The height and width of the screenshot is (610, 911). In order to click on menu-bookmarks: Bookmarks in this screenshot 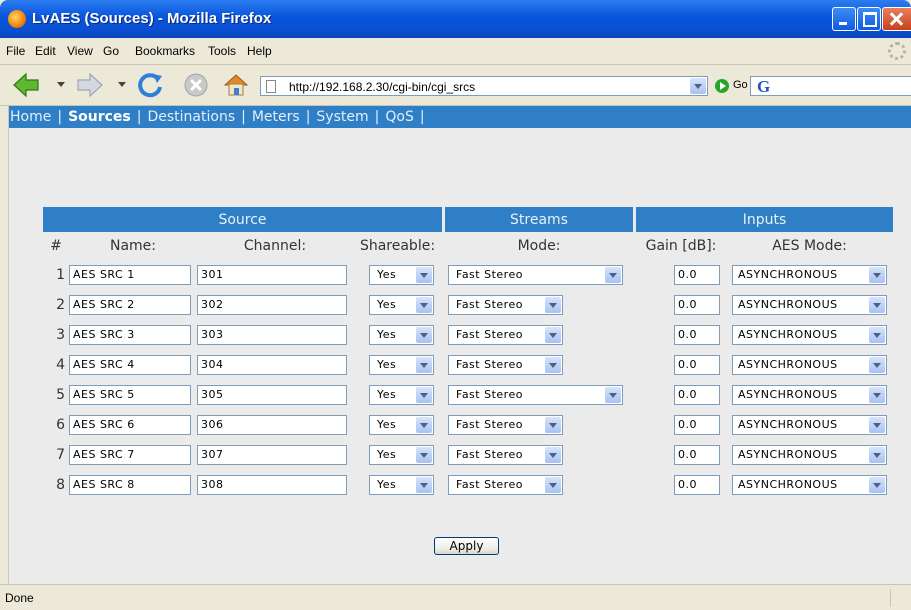, I will do `click(165, 51)`.